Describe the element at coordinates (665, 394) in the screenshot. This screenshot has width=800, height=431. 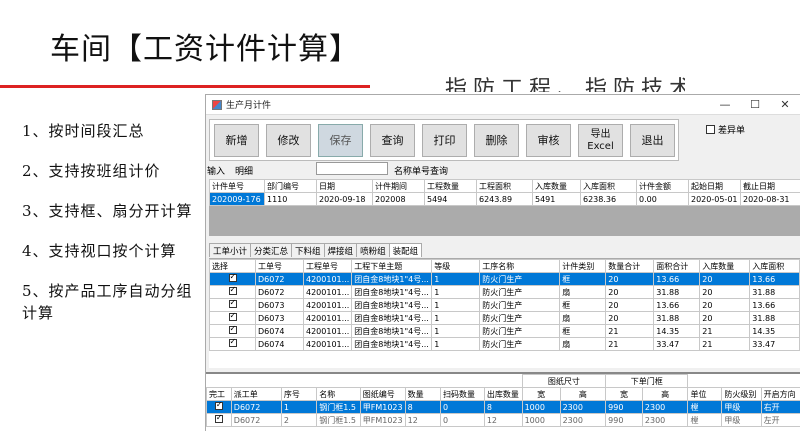
I see `col-header: 高` at that location.